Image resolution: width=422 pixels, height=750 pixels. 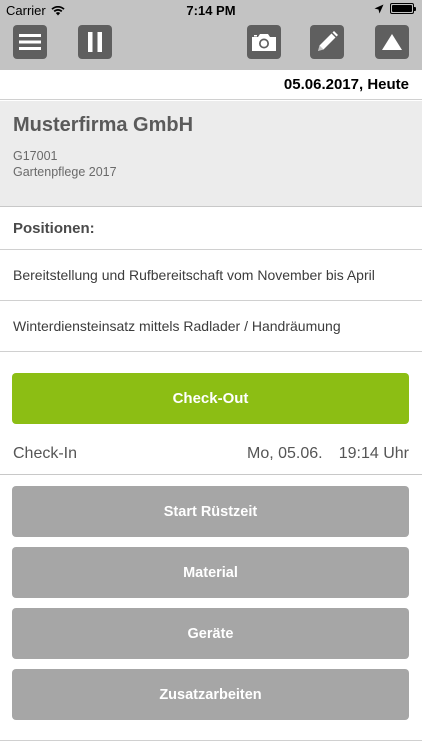 I want to click on up-button, so click(x=392, y=42).